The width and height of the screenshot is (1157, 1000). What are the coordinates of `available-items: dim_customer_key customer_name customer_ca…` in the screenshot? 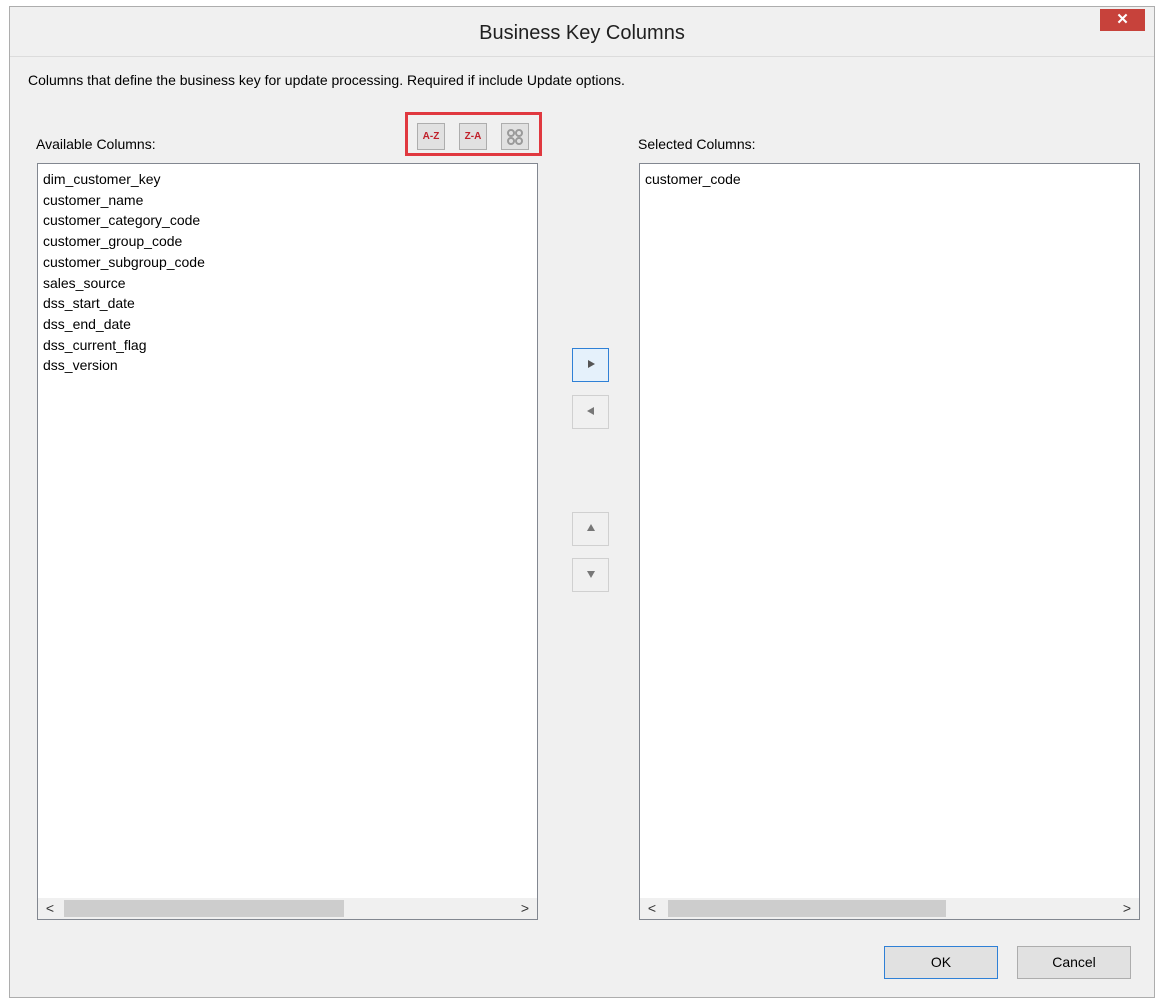 It's located at (124, 272).